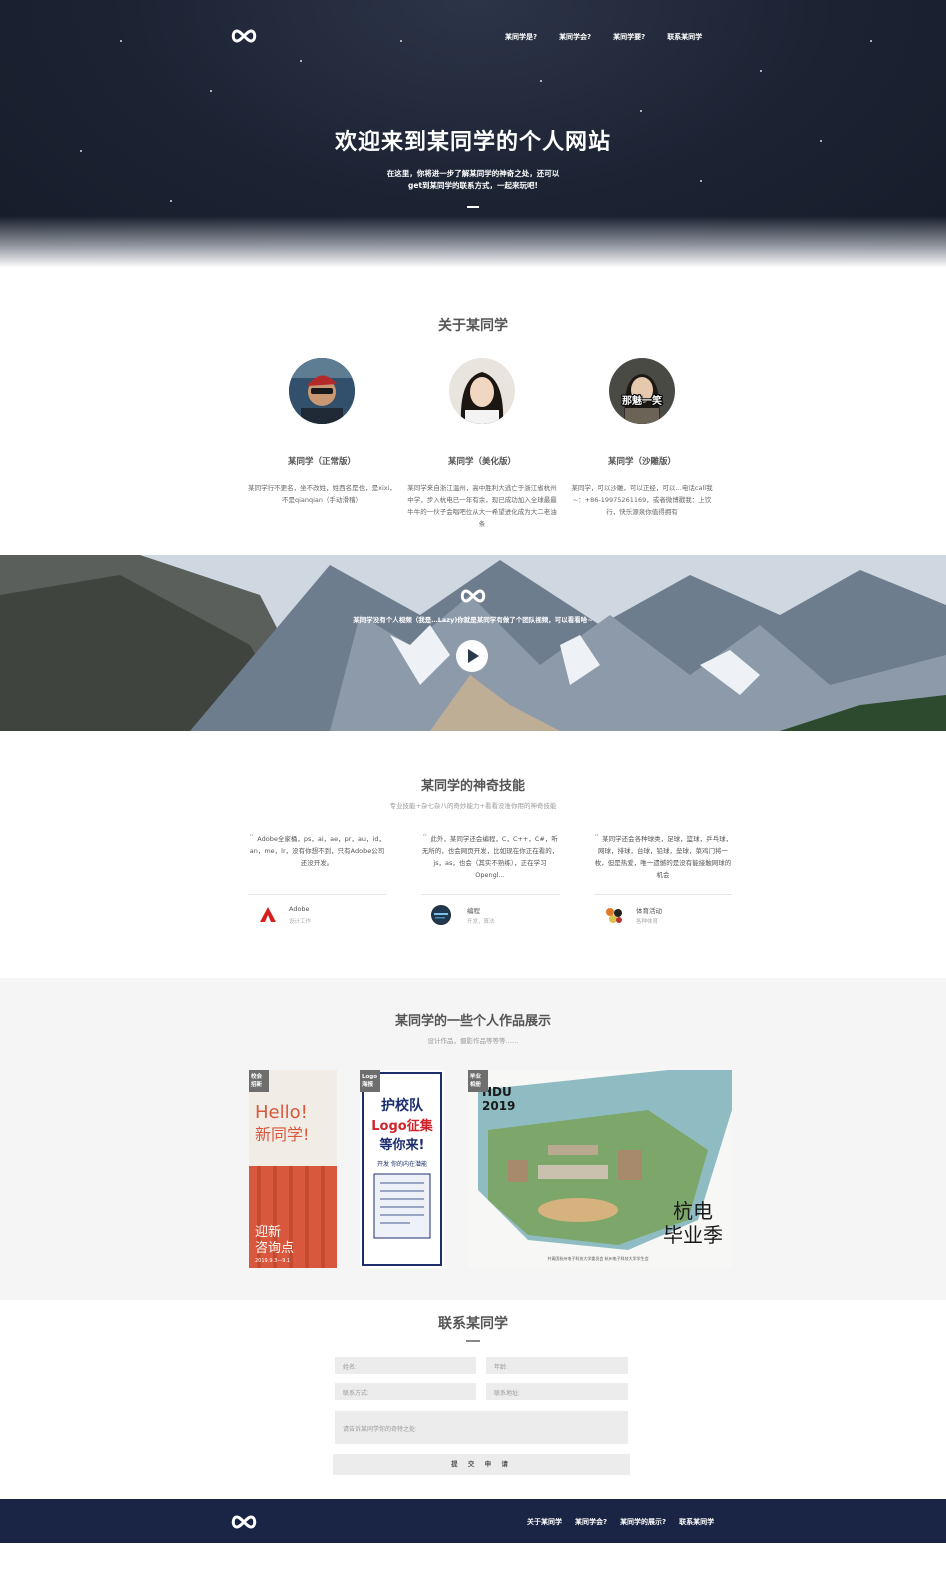  What do you see at coordinates (405, 1365) in the screenshot?
I see `name-field: 姓名:` at bounding box center [405, 1365].